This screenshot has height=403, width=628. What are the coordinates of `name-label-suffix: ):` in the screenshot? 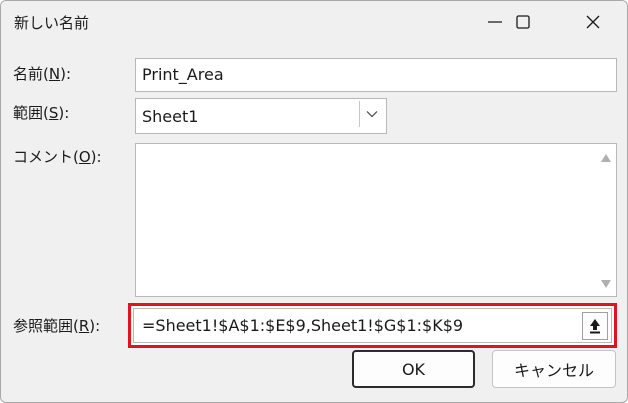 It's located at (65, 74).